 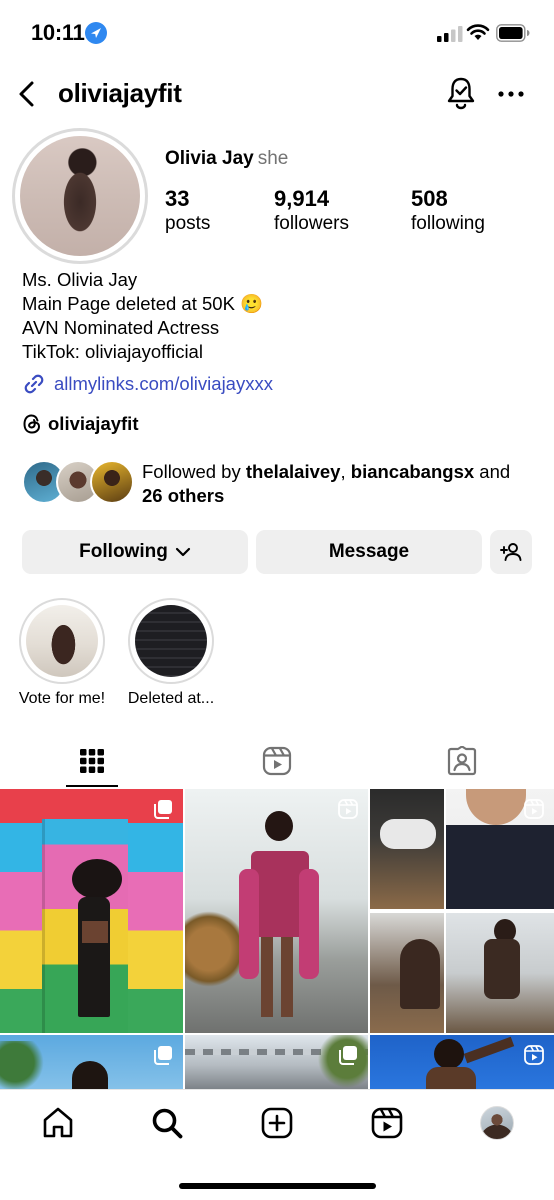 I want to click on mutual-others-count: 26 others, so click(x=183, y=495).